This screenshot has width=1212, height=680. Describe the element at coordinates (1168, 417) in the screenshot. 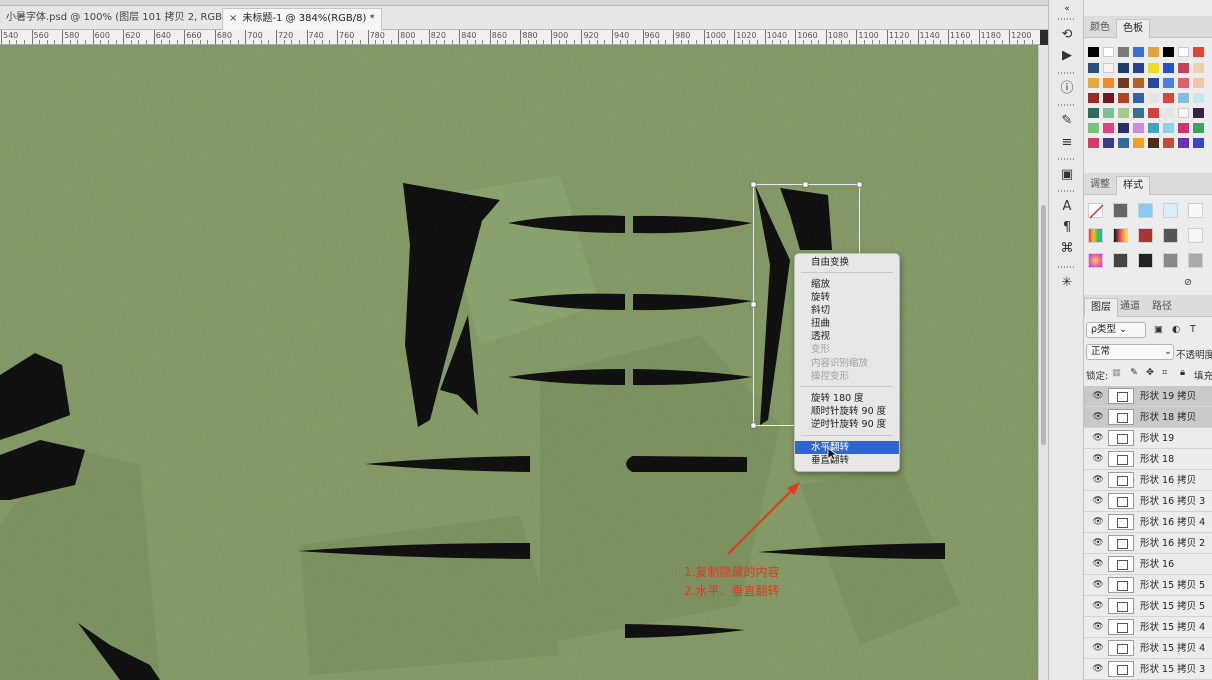

I see `layer-name: 形状 18 拷贝` at that location.